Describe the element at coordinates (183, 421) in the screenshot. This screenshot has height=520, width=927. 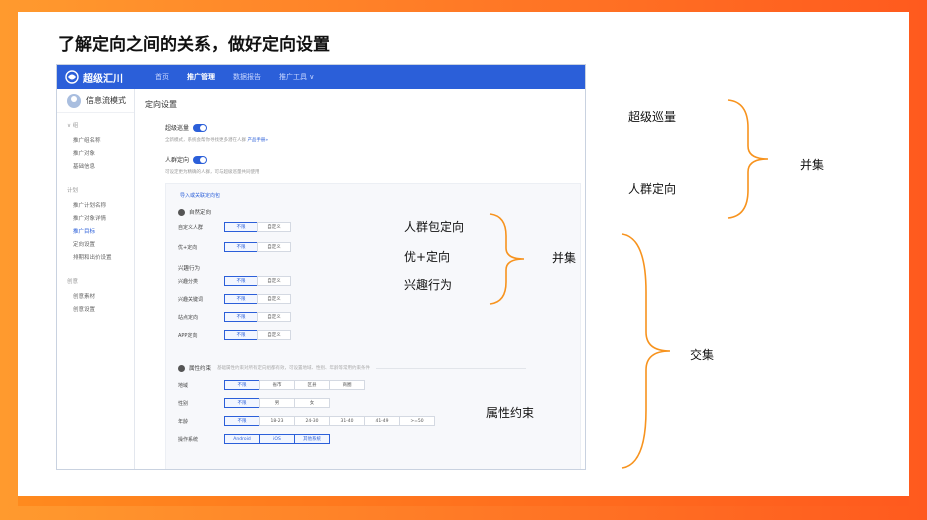
I see `age-label: 年龄` at that location.